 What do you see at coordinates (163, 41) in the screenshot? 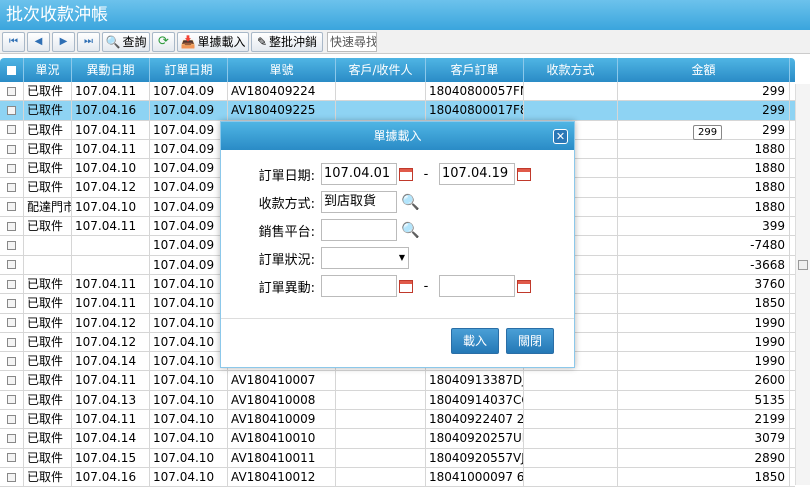
I see `reload-button: ⟳` at bounding box center [163, 41].